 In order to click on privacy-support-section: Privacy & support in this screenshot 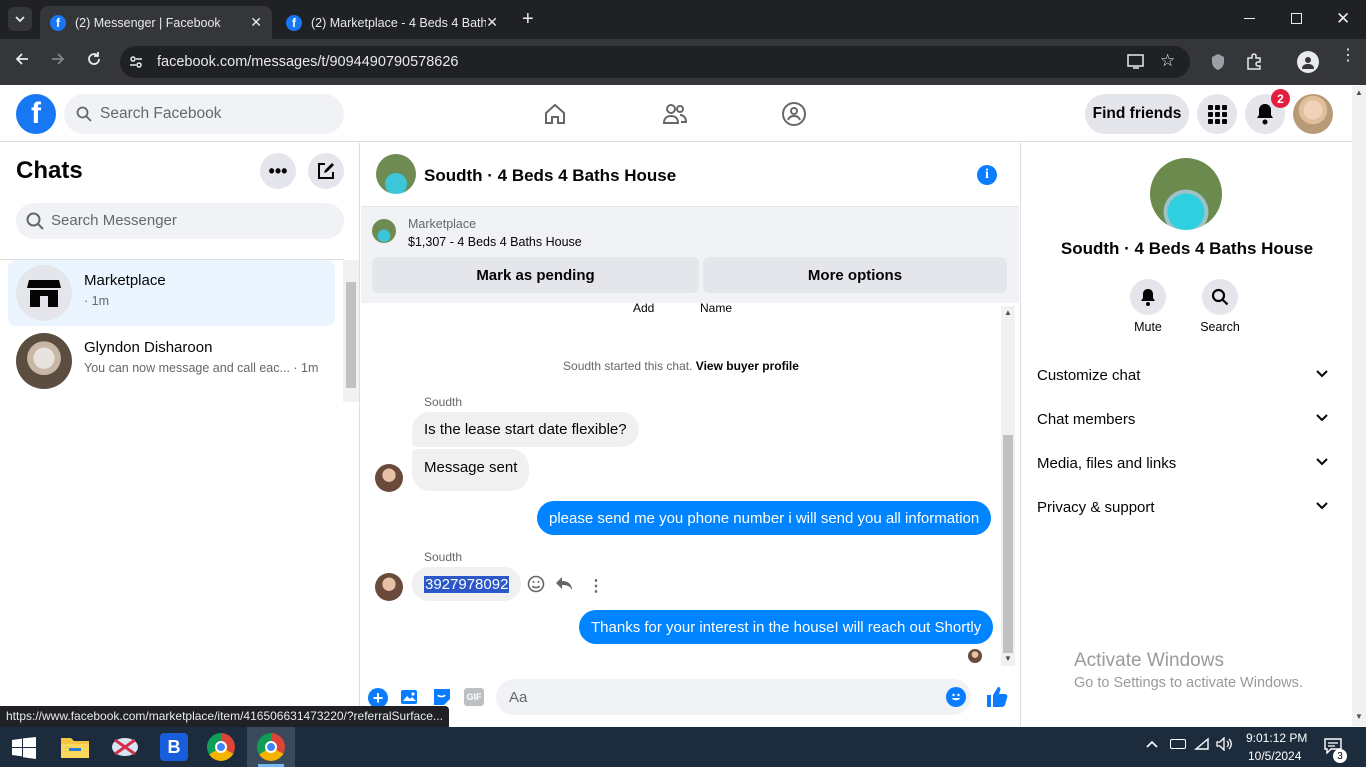, I will do `click(1183, 507)`.